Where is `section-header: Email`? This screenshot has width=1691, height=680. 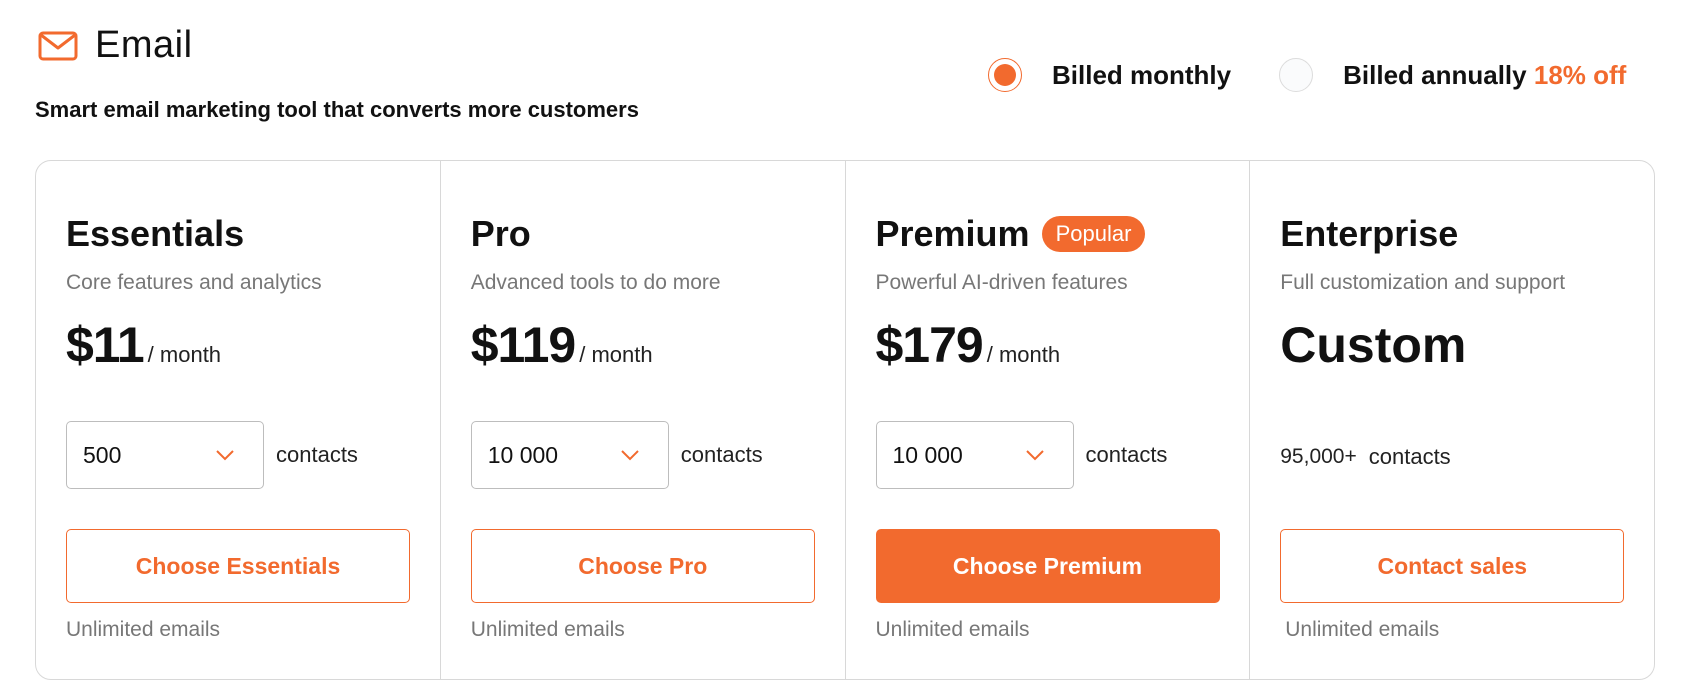
section-header: Email is located at coordinates (115, 45).